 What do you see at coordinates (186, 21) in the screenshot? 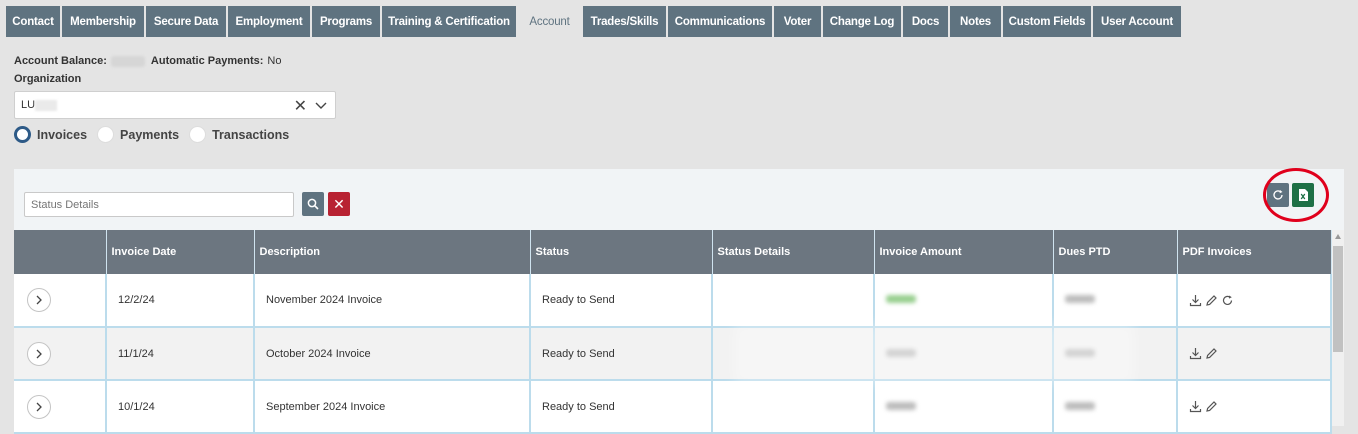
I see `tab-secure-data: Secure Data` at bounding box center [186, 21].